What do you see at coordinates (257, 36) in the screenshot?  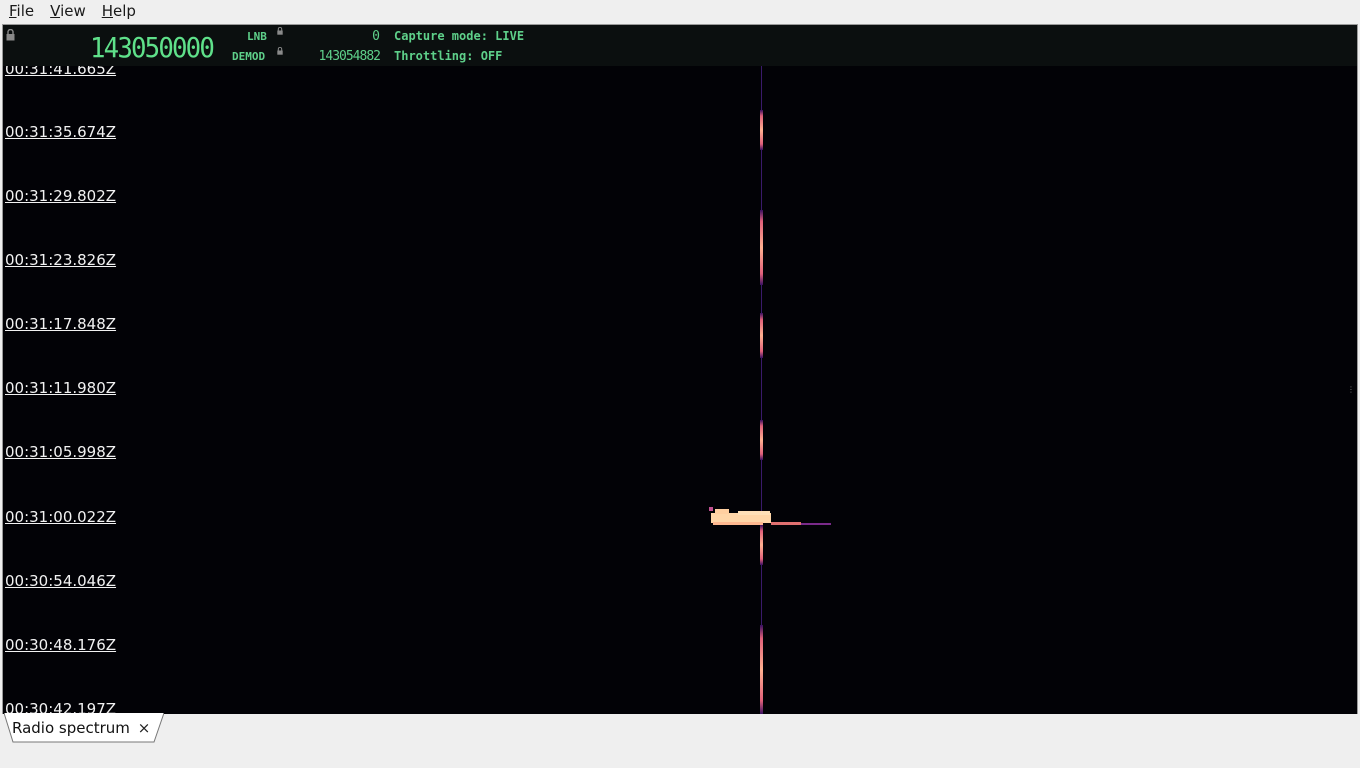 I see `lnb-label: LNB` at bounding box center [257, 36].